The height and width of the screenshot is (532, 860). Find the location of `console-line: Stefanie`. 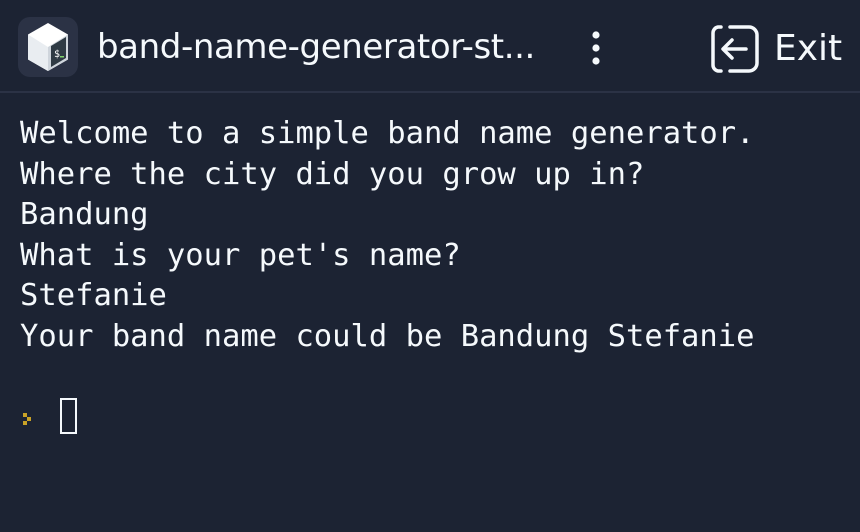

console-line: Stefanie is located at coordinates (93, 295).